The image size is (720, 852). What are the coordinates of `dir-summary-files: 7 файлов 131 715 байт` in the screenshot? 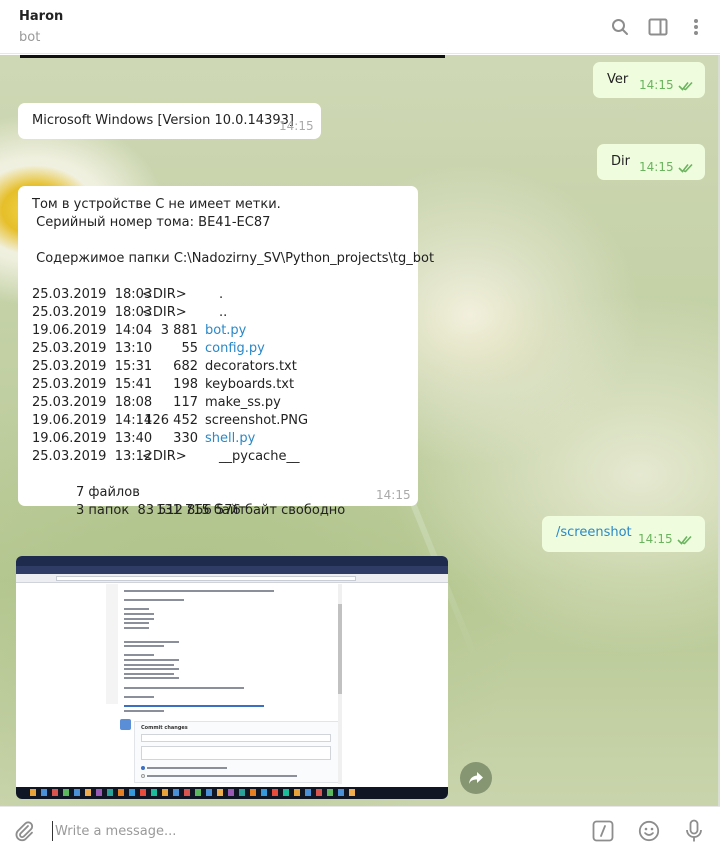 It's located at (233, 492).